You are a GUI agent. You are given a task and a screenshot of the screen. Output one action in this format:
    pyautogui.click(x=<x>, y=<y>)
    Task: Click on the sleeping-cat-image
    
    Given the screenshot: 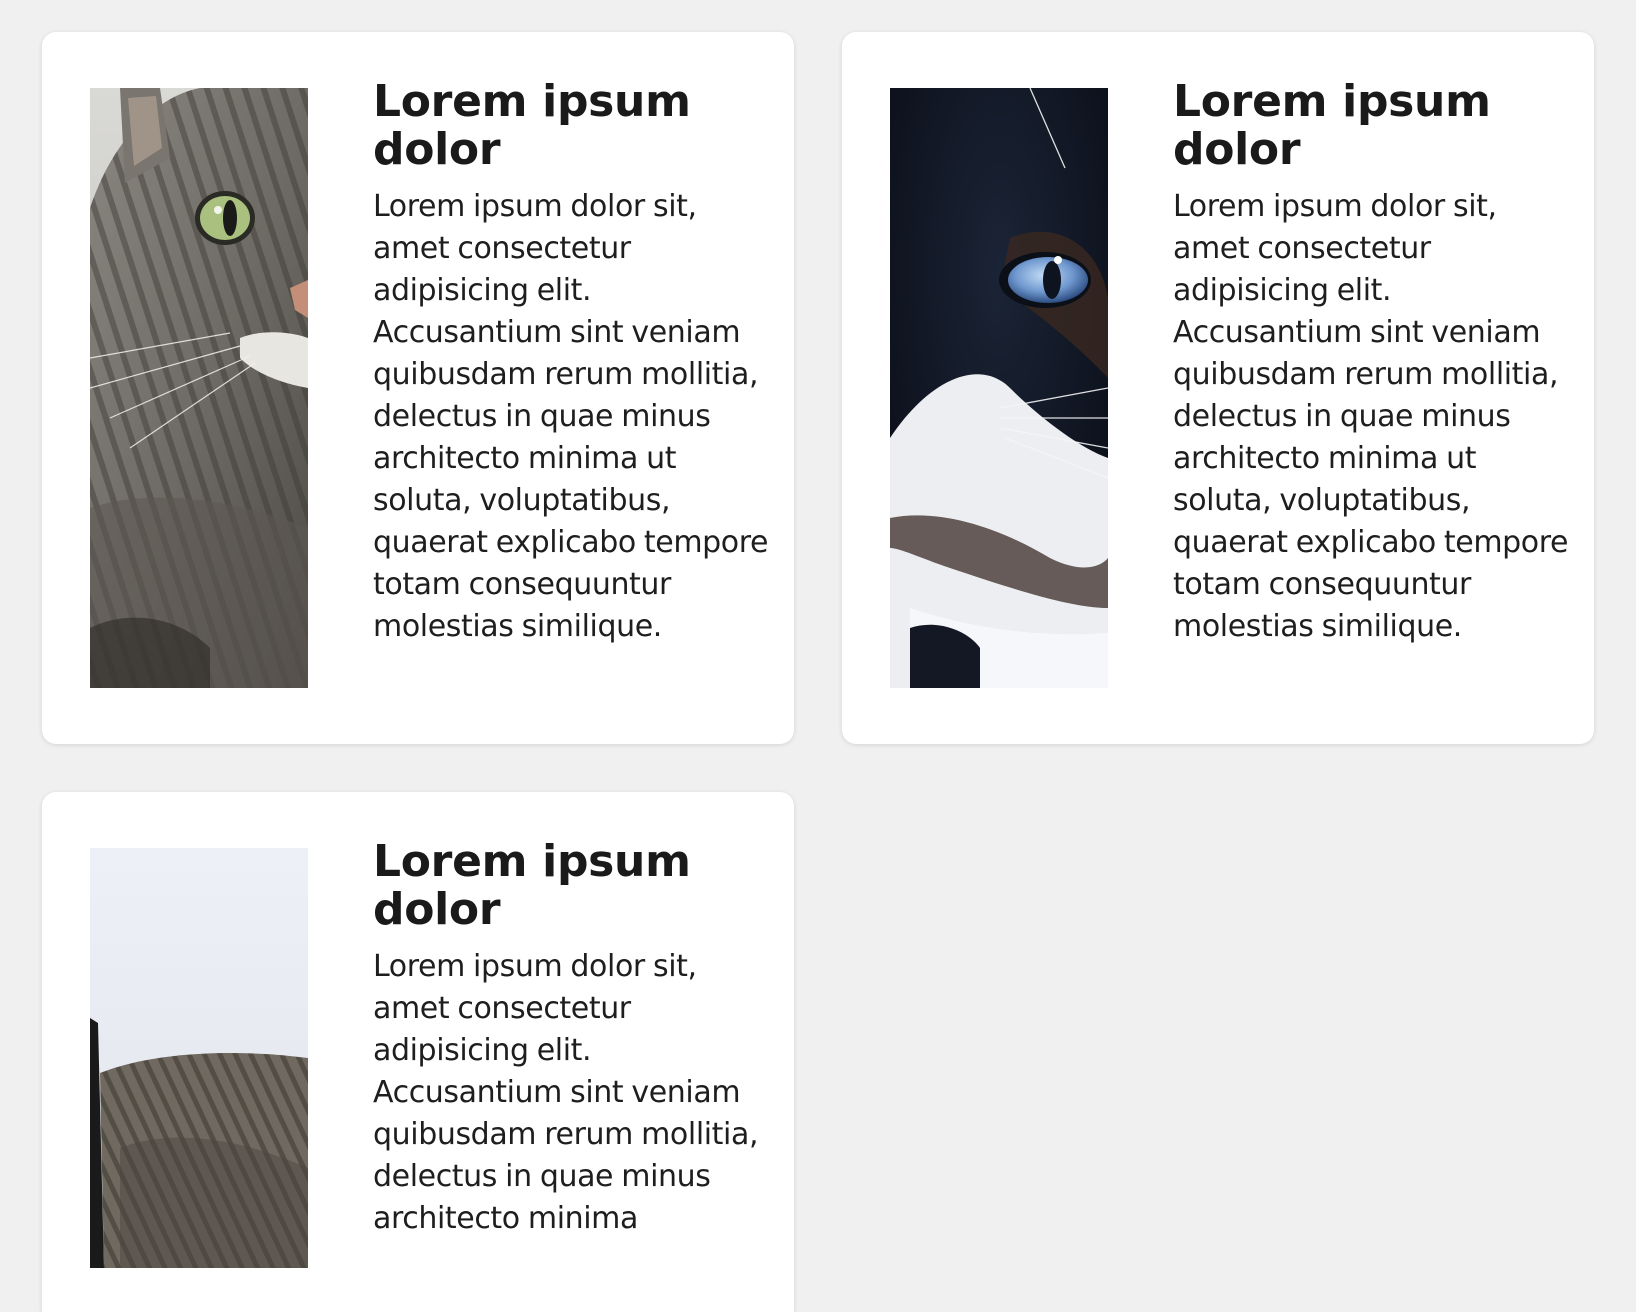 What is the action you would take?
    pyautogui.click(x=199, y=1058)
    